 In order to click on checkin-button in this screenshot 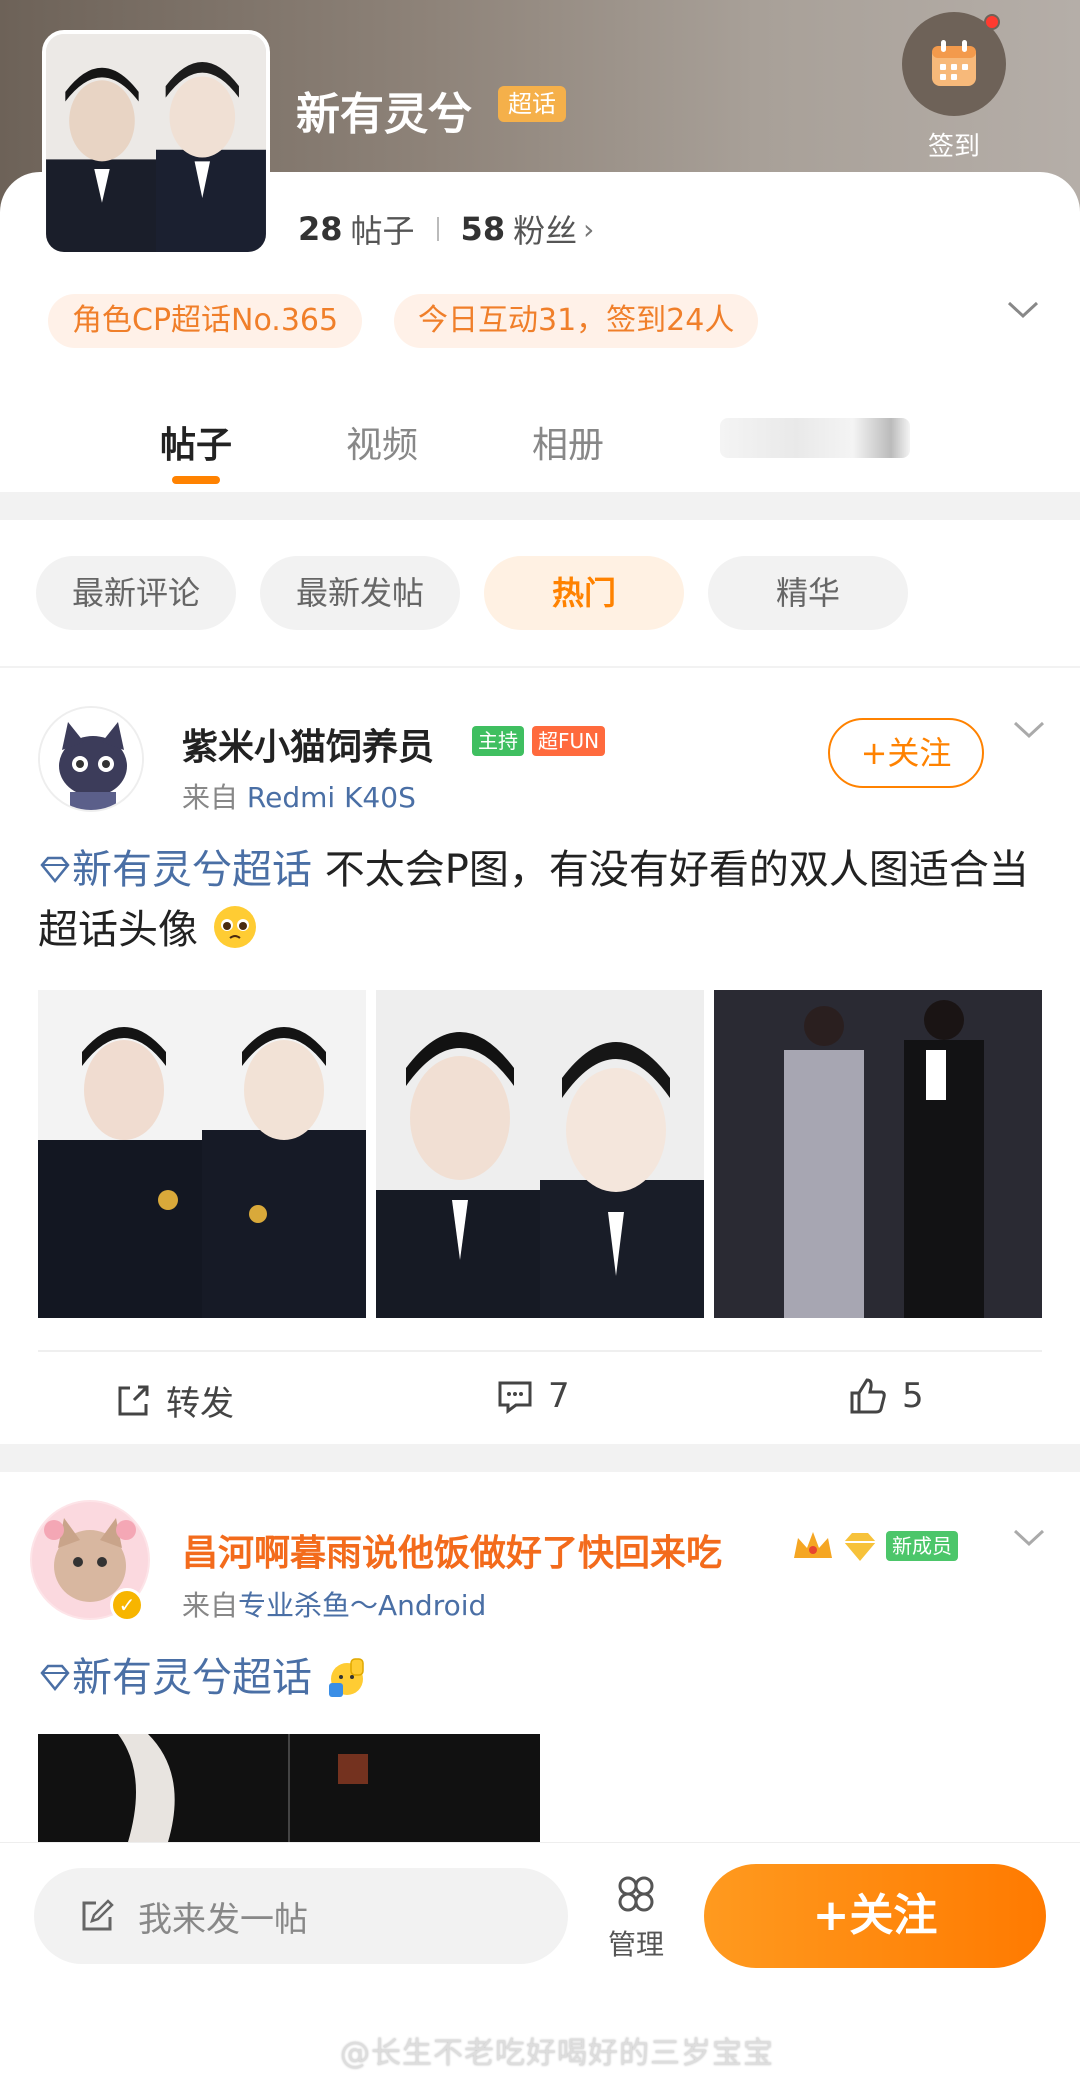, I will do `click(954, 64)`.